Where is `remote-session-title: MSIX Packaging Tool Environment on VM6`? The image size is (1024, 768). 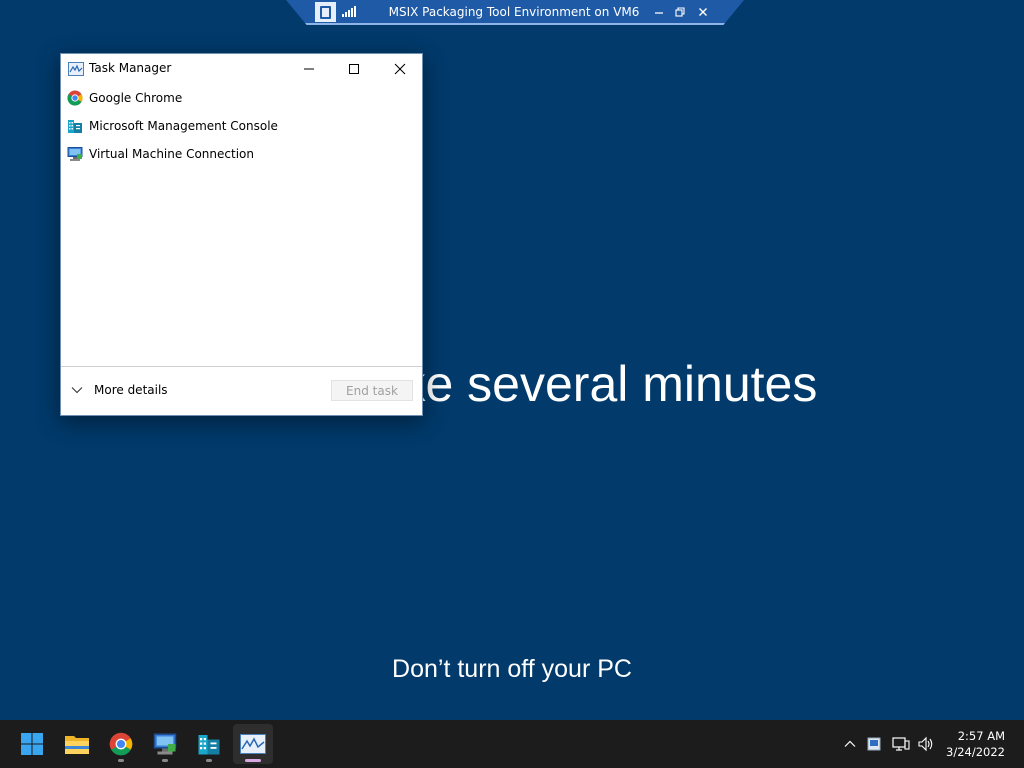 remote-session-title: MSIX Packaging Tool Environment on VM6 is located at coordinates (514, 12).